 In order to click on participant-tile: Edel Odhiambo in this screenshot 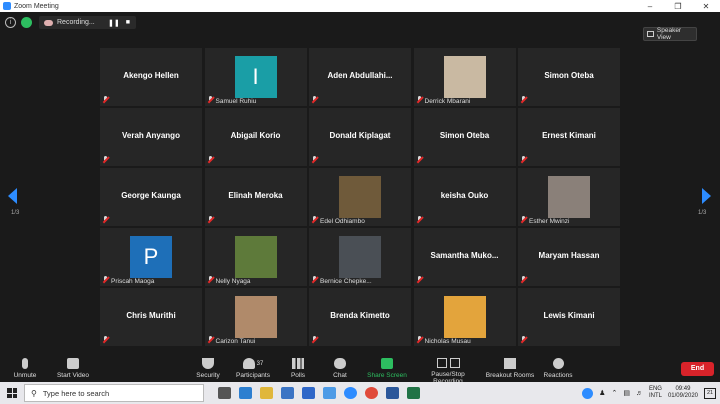, I will do `click(360, 197)`.